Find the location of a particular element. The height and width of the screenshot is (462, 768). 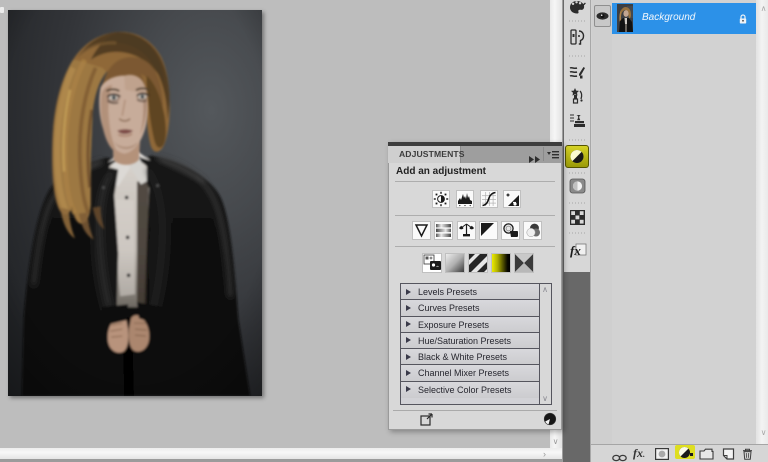

svg-text: fx is located at coordinates (575, 250).